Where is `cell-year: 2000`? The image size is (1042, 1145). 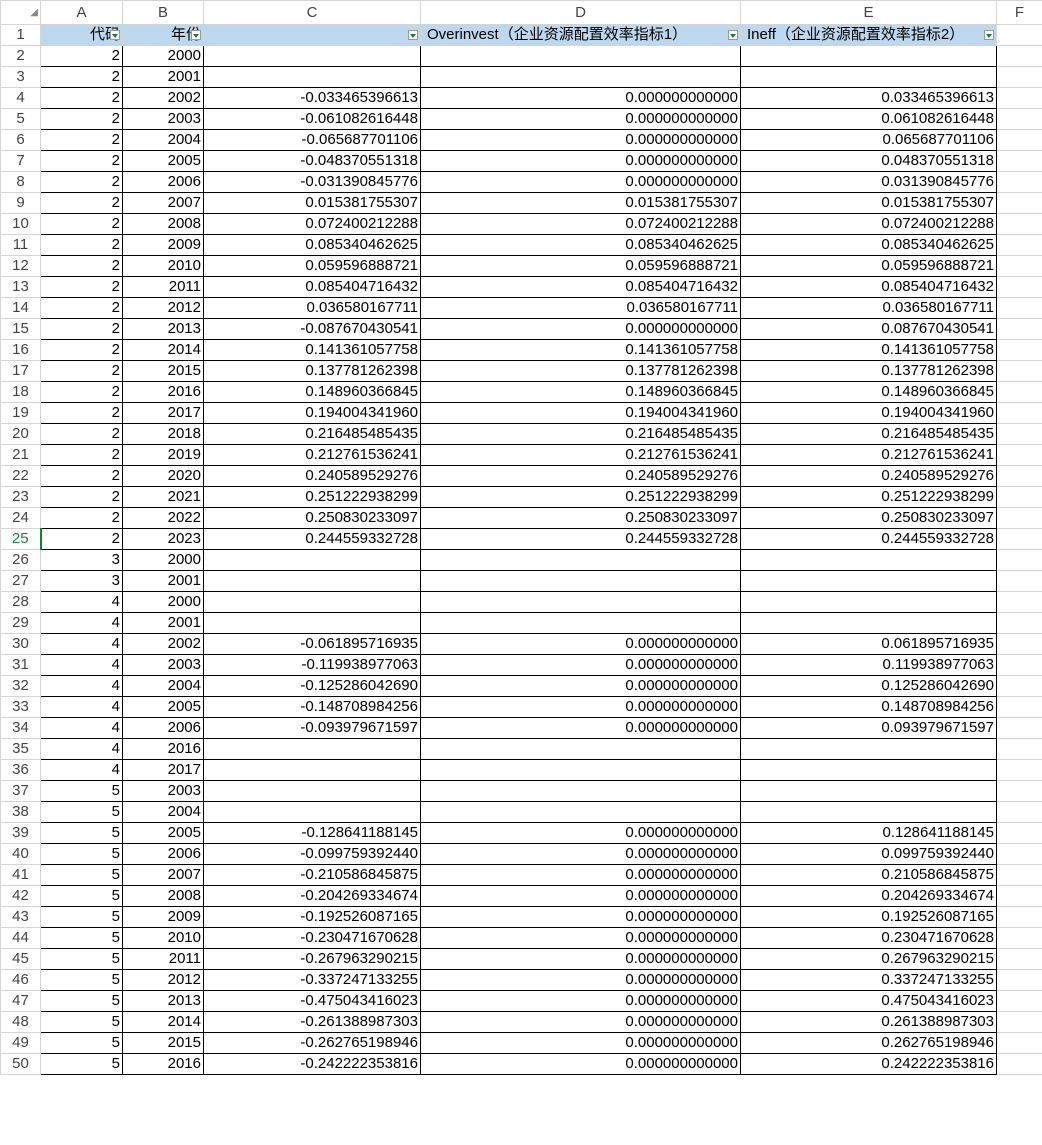
cell-year: 2000 is located at coordinates (163, 602).